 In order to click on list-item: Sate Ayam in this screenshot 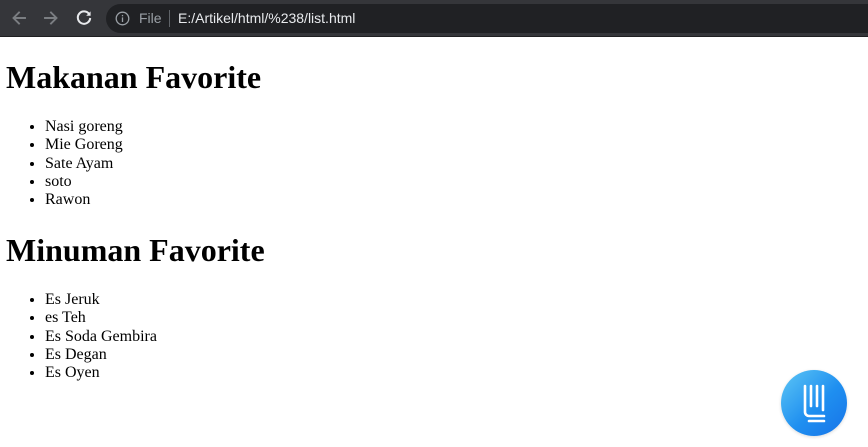, I will do `click(84, 164)`.